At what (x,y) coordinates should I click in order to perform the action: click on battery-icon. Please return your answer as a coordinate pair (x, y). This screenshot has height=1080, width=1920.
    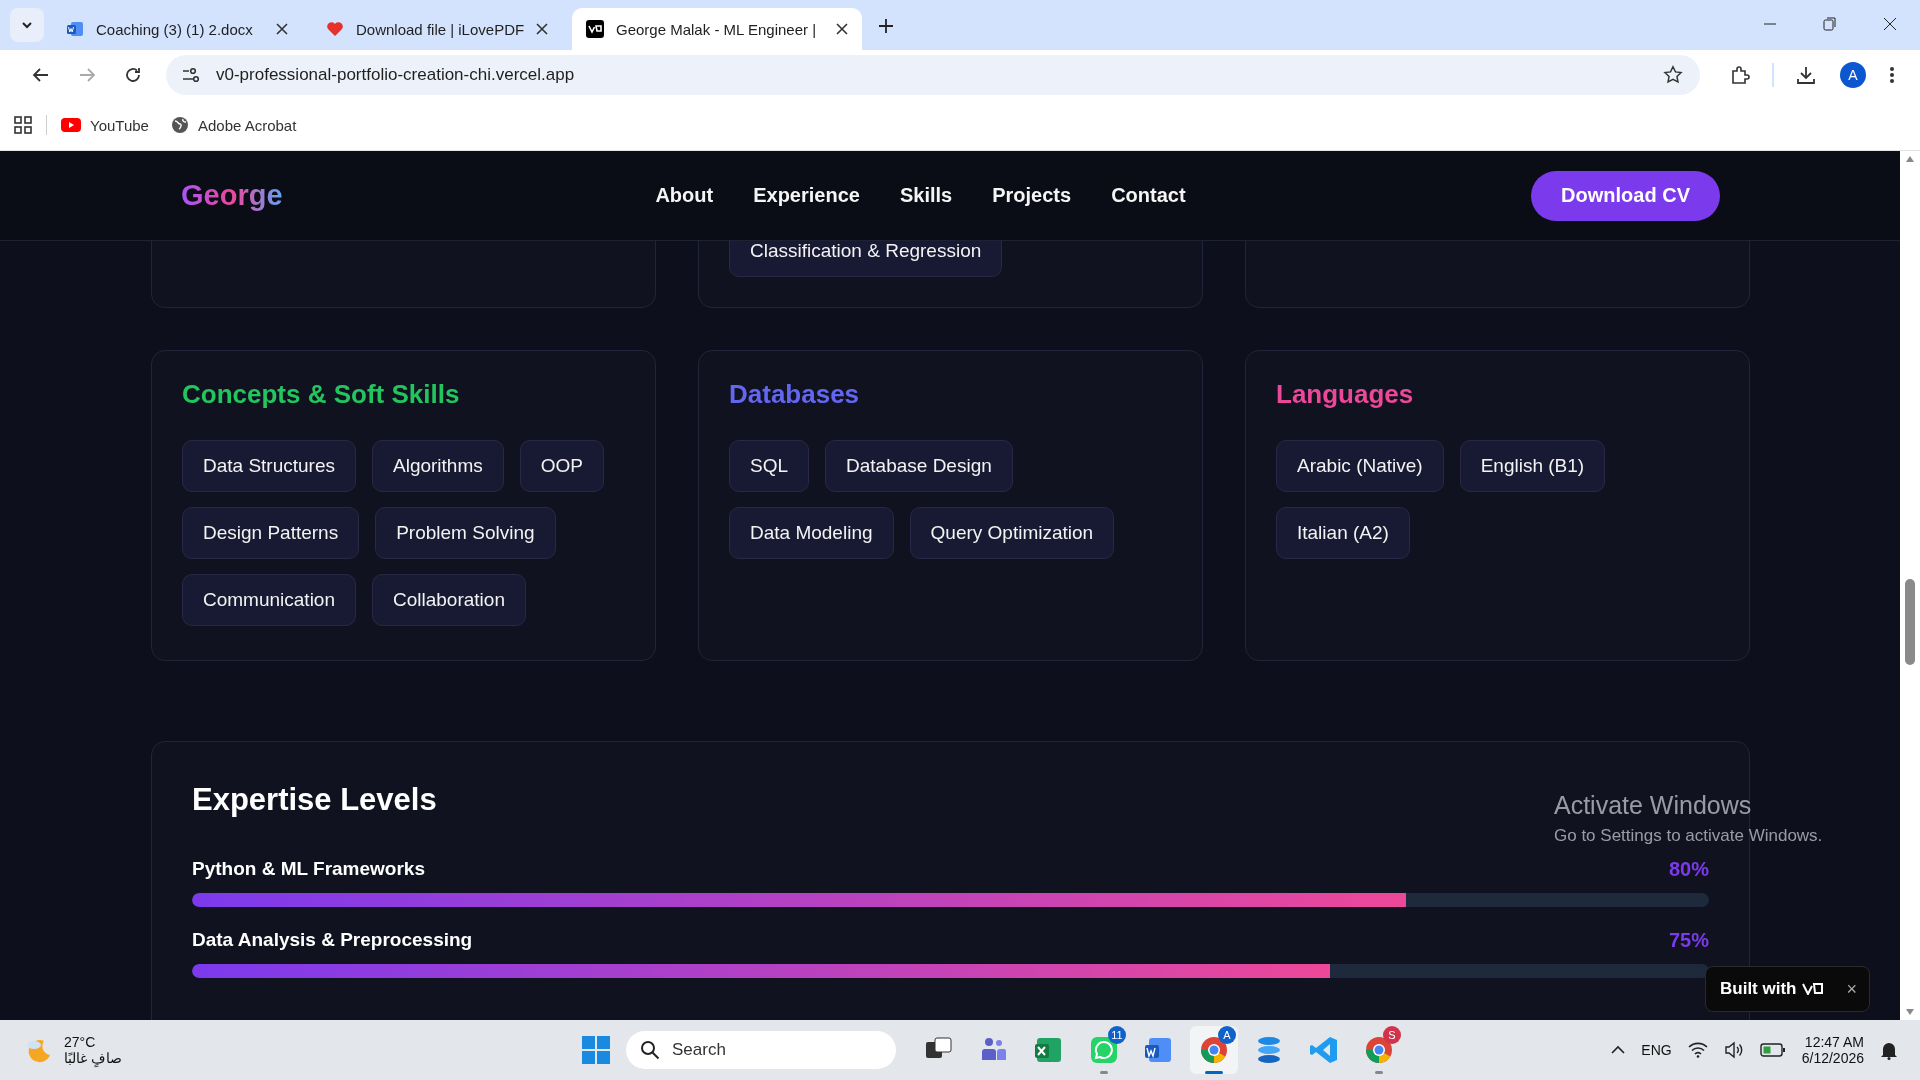
    Looking at the image, I should click on (1772, 1050).